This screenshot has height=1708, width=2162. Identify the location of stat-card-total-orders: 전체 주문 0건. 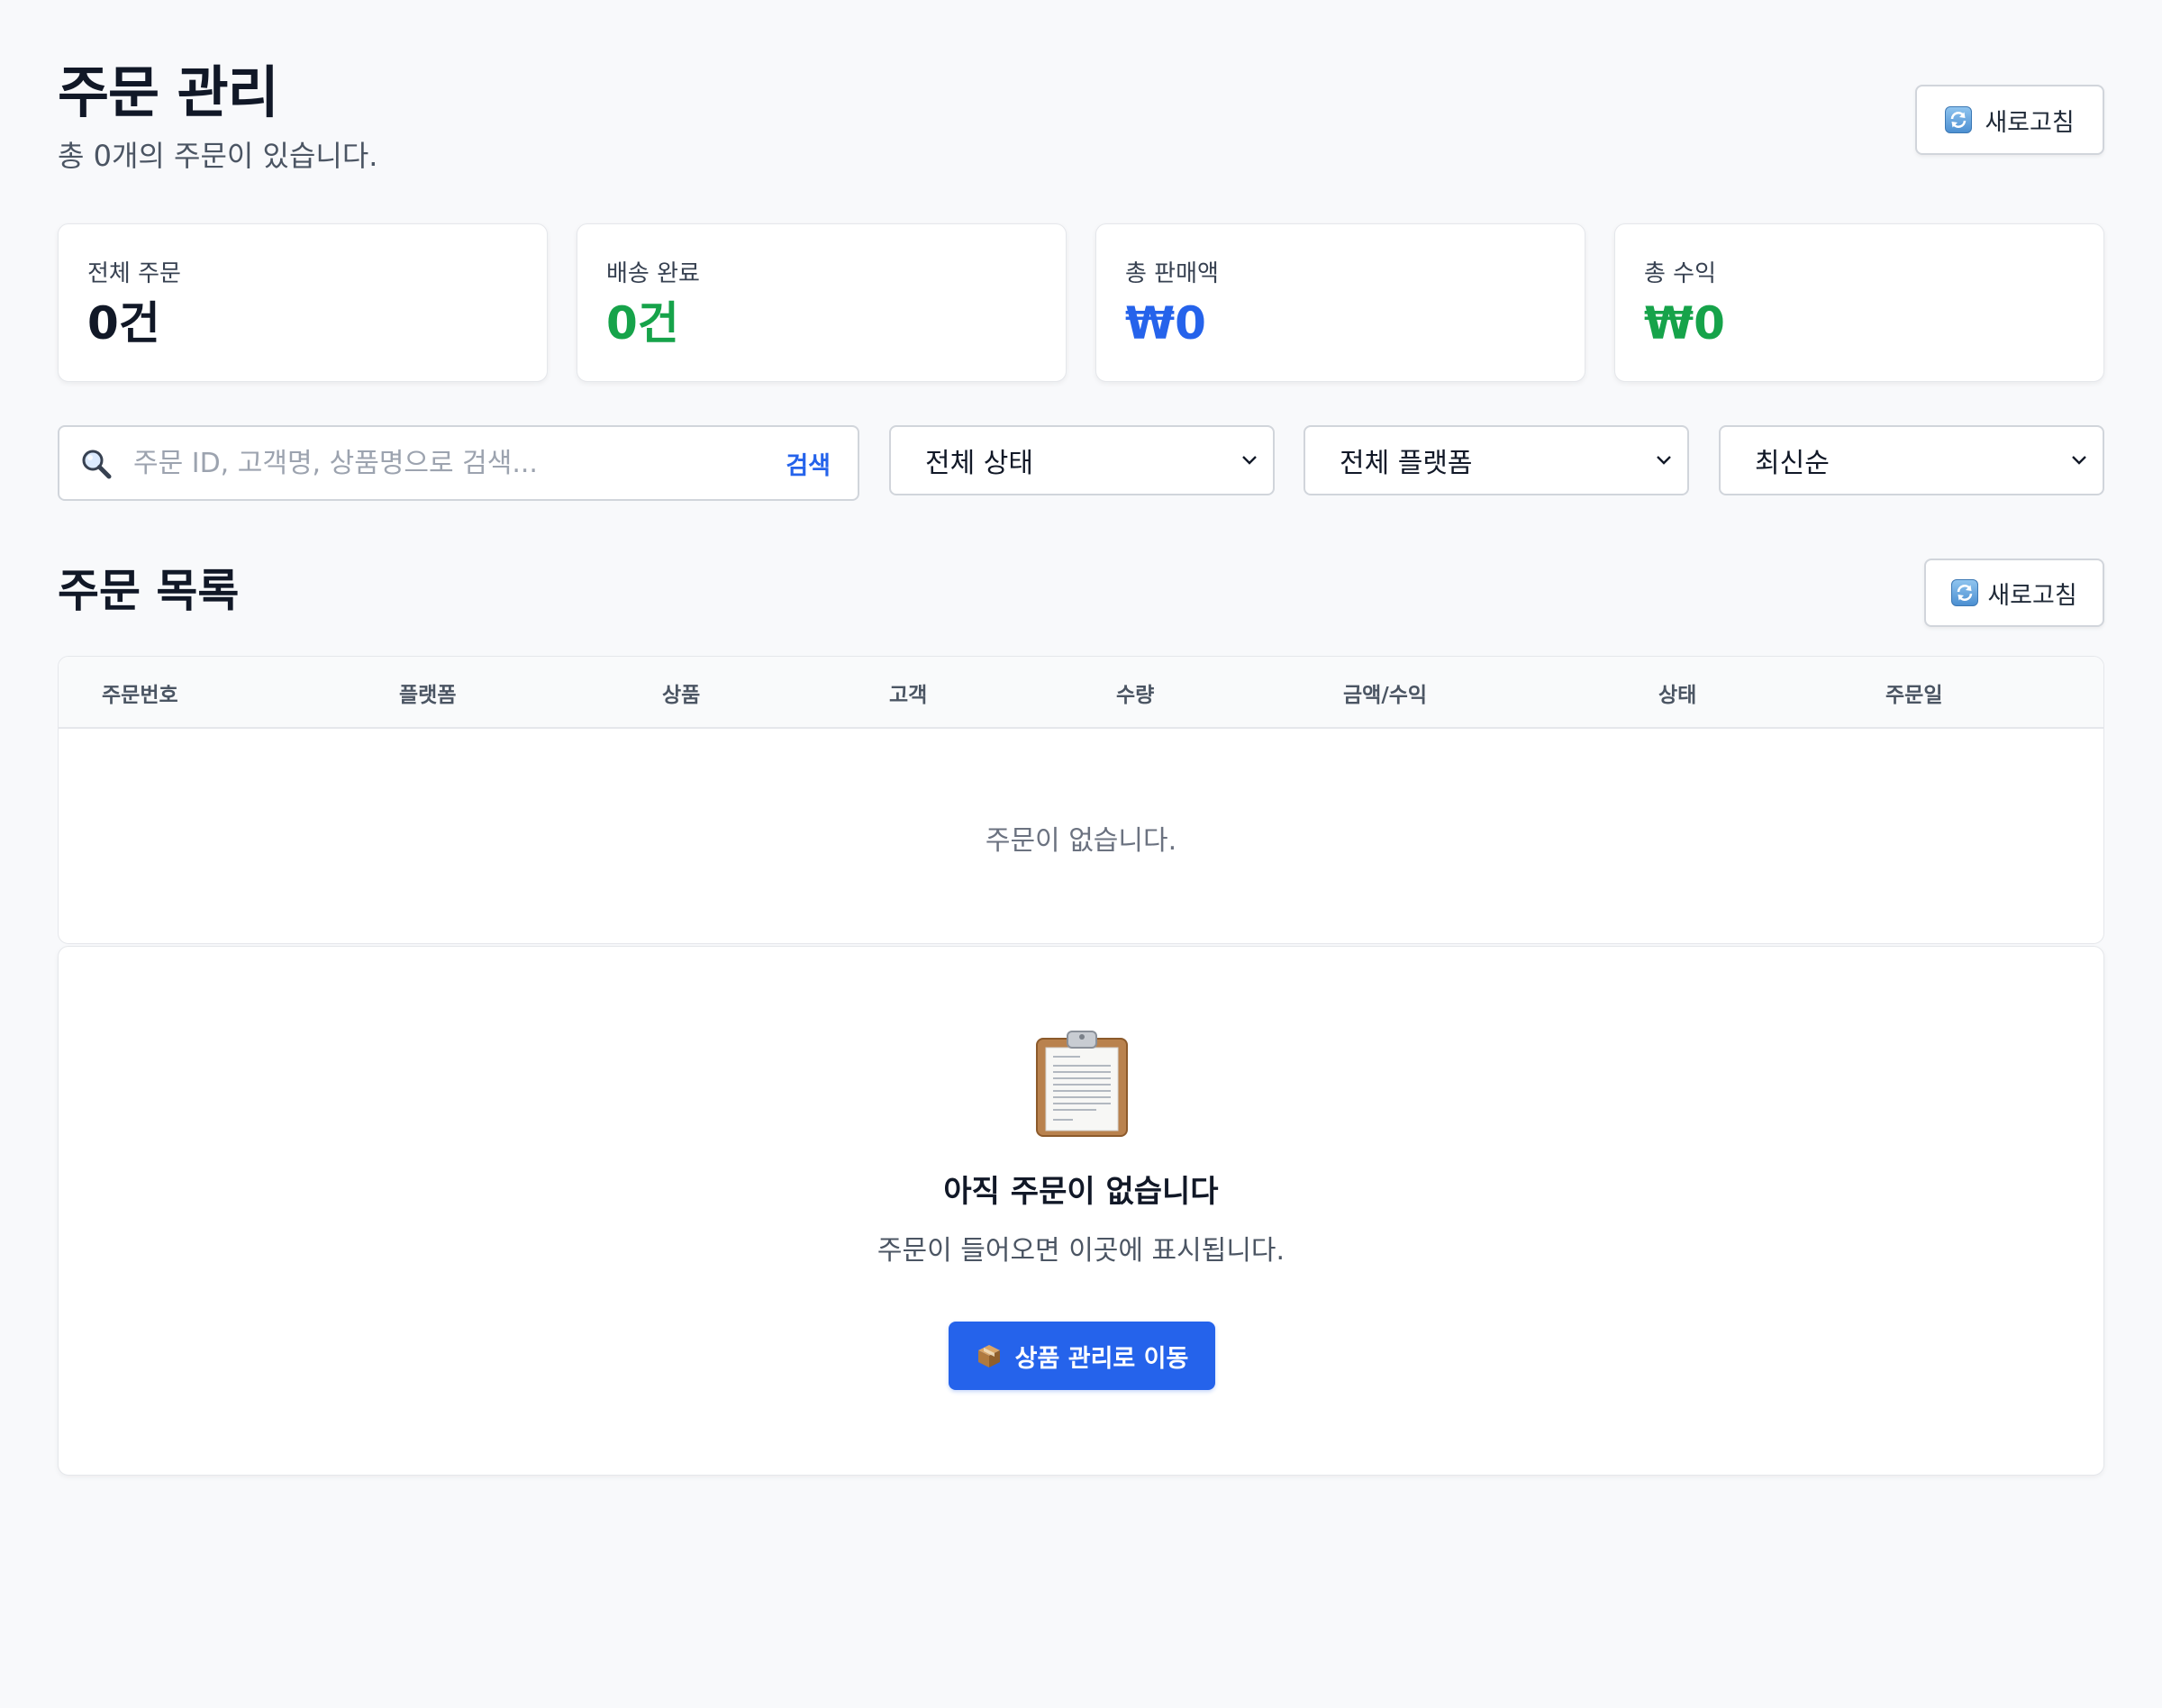
(303, 302).